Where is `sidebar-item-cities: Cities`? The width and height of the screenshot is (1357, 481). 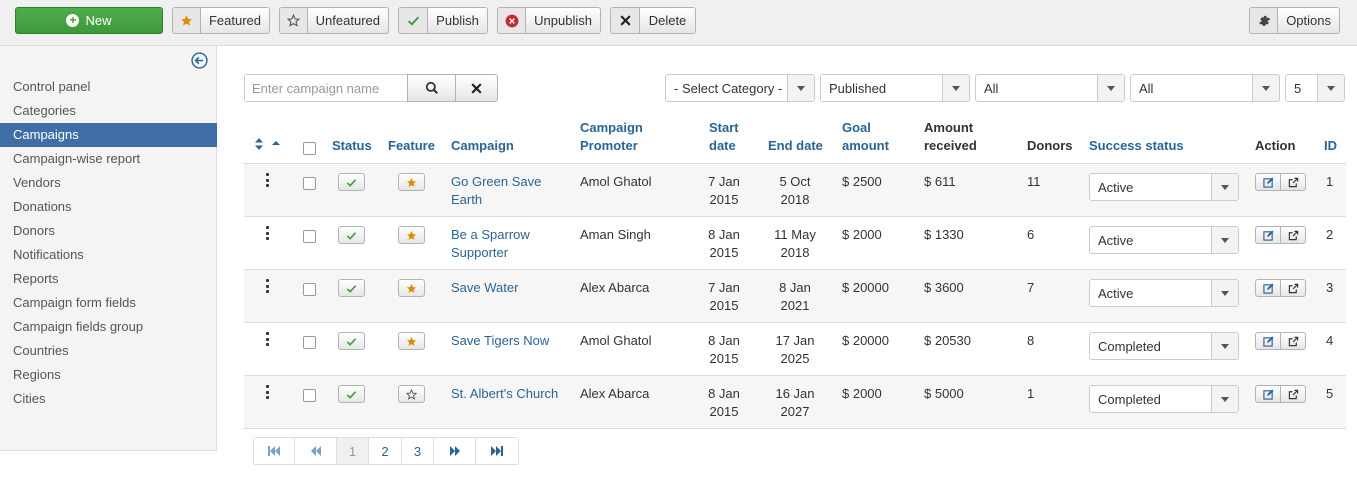 sidebar-item-cities: Cities is located at coordinates (108, 399).